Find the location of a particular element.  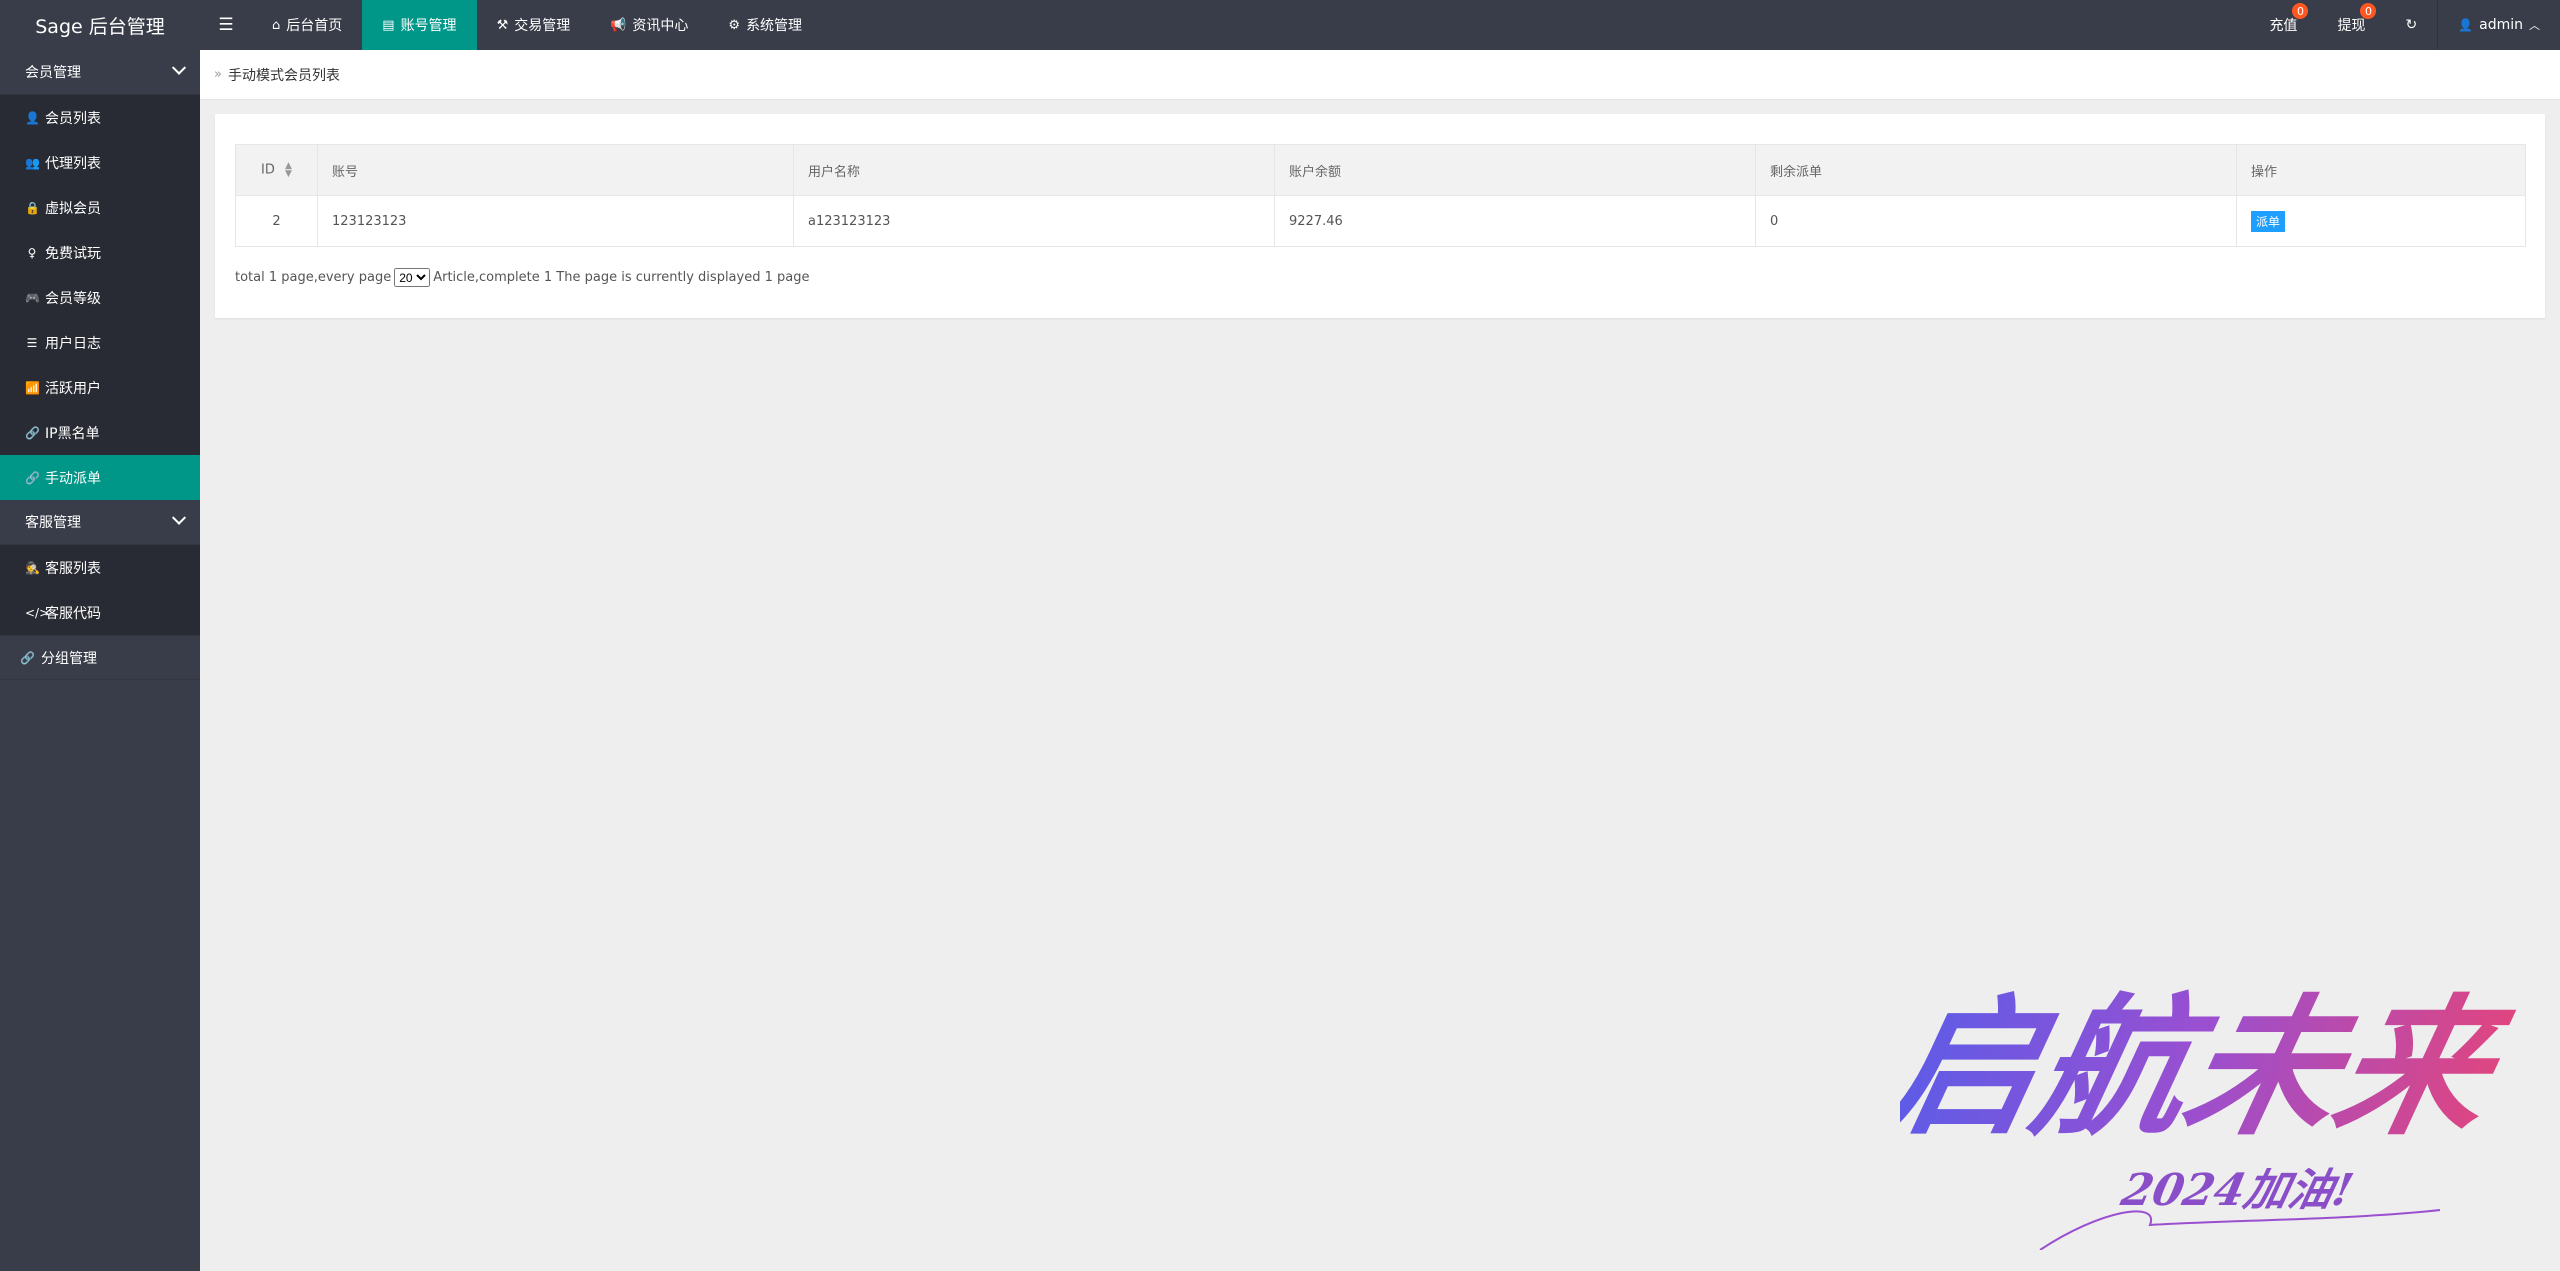

withdraw-label: 提现 is located at coordinates (2351, 26).